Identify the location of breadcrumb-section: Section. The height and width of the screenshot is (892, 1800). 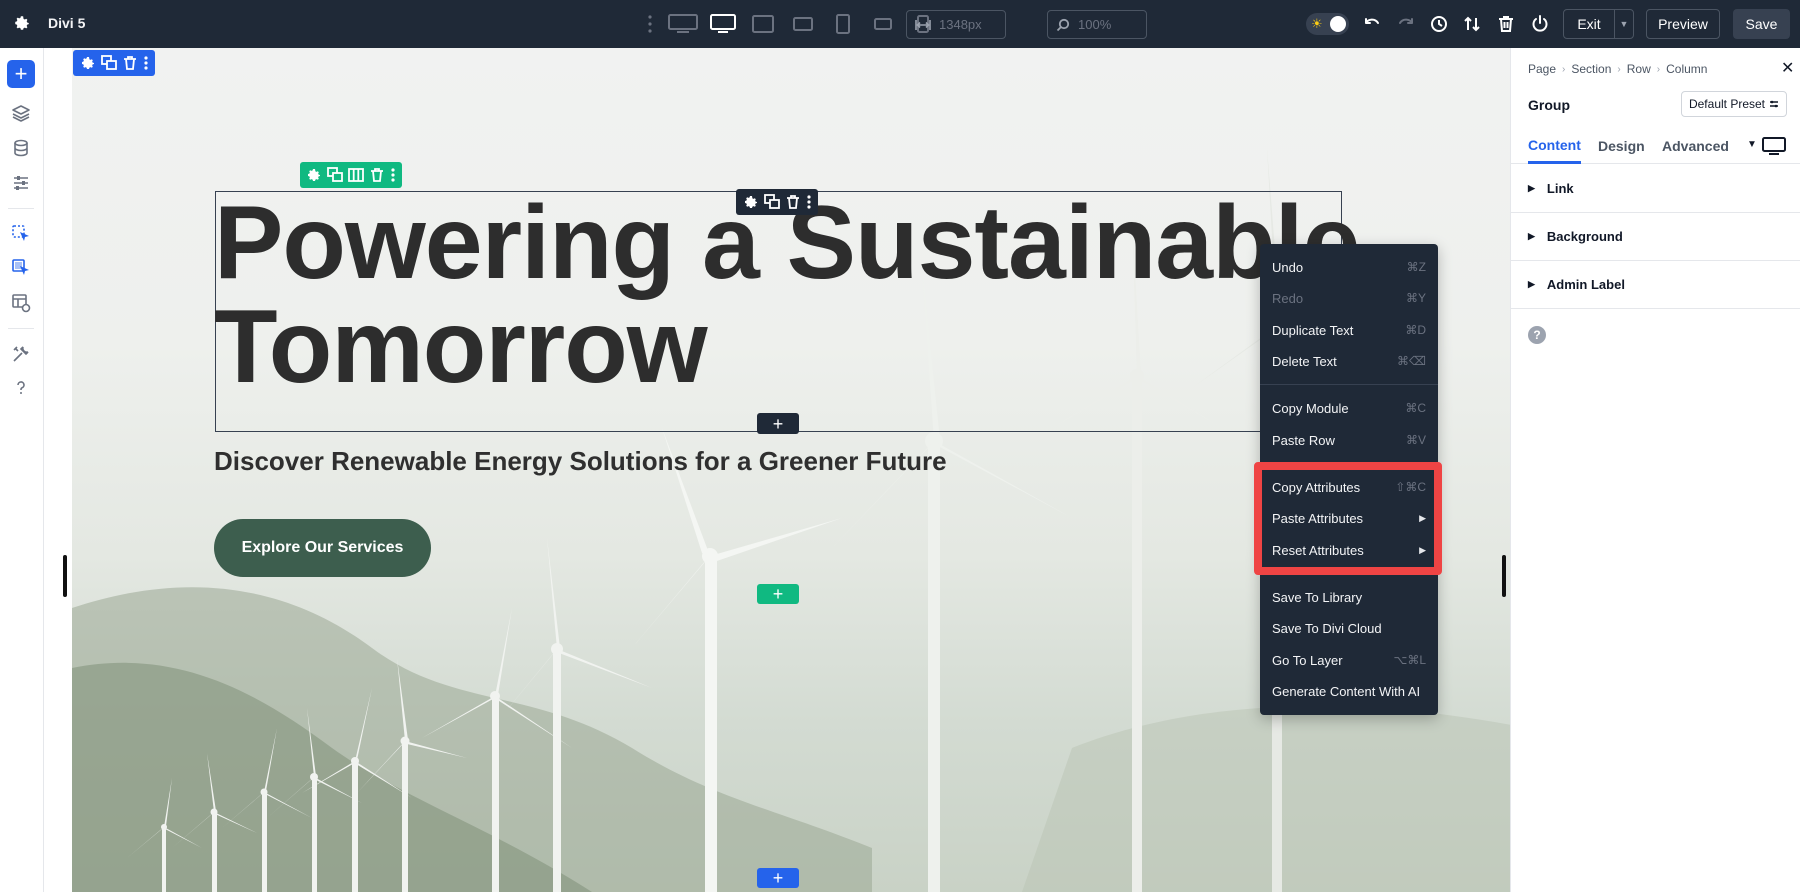
(1591, 69).